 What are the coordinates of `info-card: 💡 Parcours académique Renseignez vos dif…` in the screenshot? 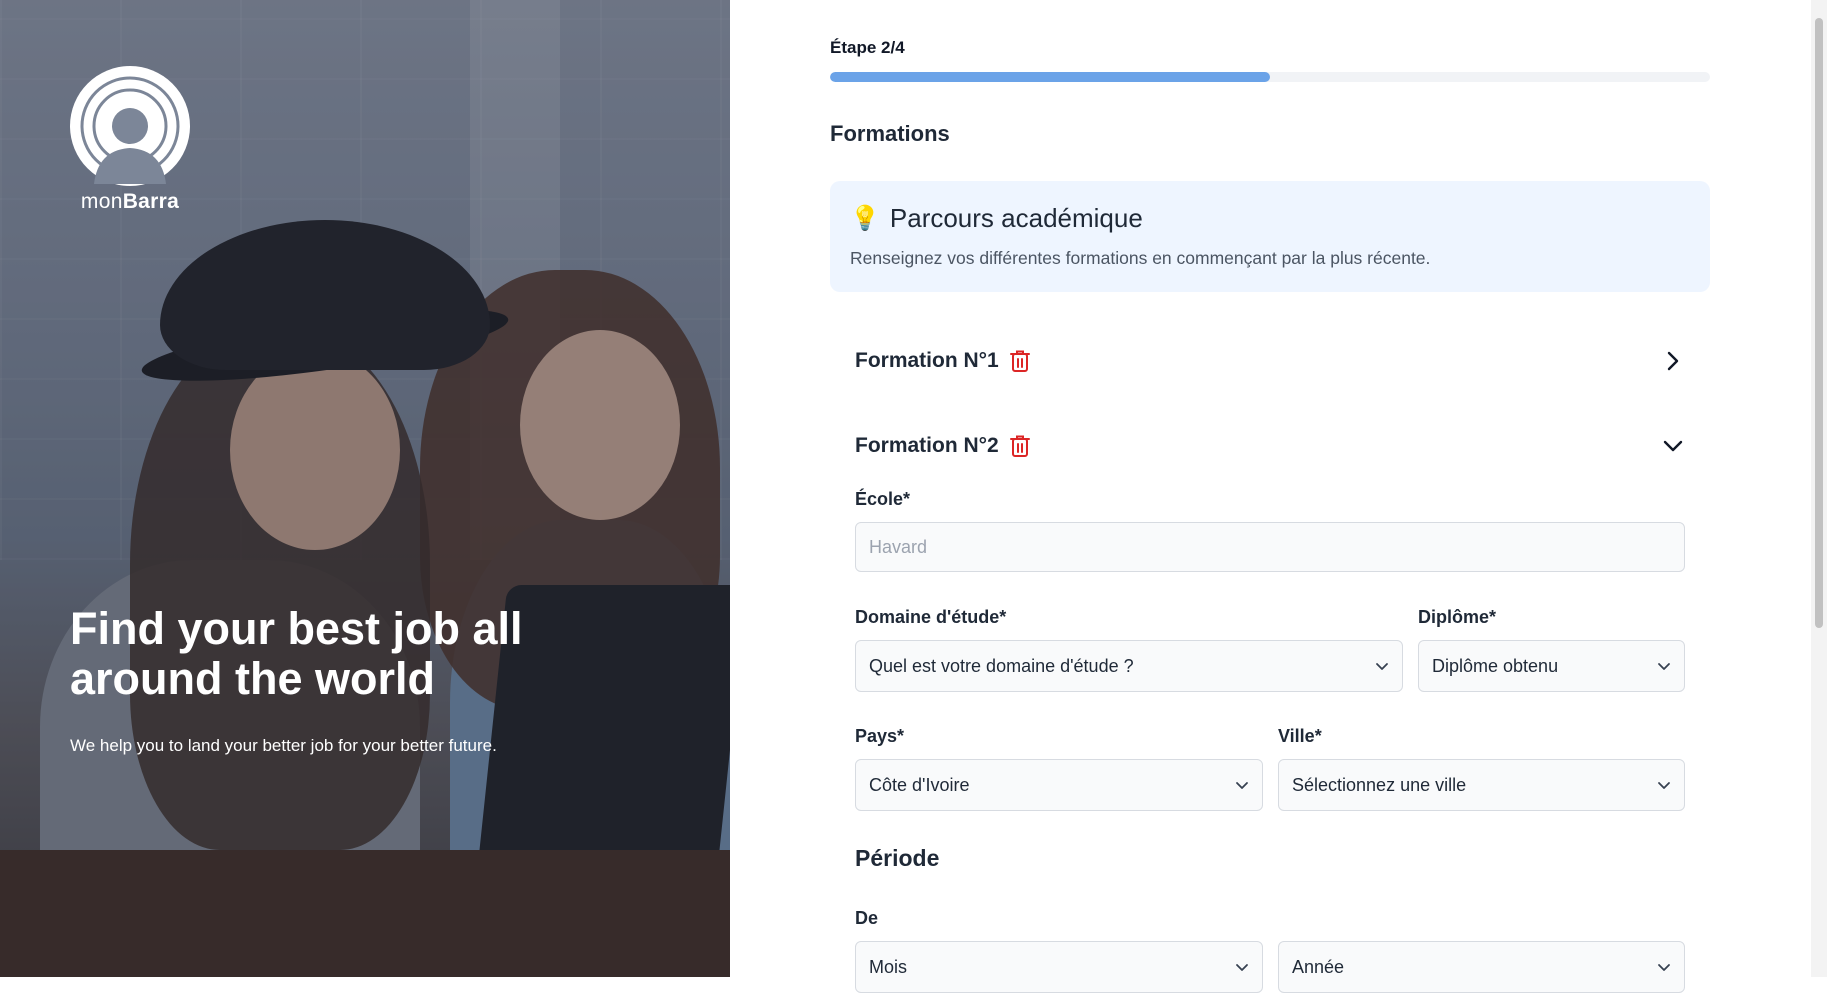 It's located at (1270, 236).